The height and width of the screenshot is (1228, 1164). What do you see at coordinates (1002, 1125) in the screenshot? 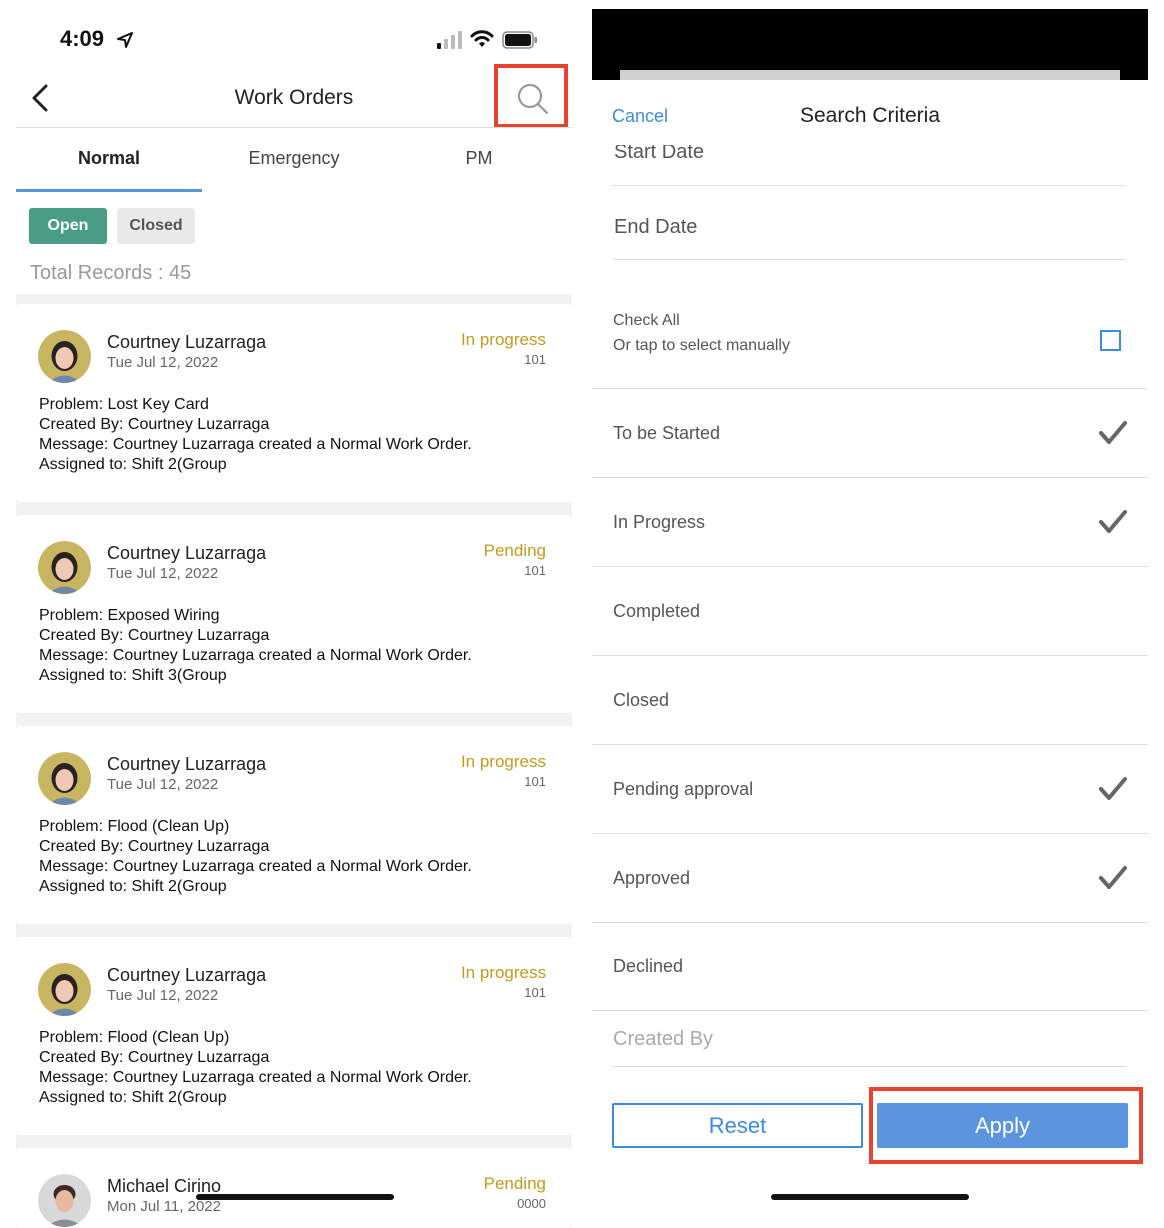
I see `apply-button: Apply` at bounding box center [1002, 1125].